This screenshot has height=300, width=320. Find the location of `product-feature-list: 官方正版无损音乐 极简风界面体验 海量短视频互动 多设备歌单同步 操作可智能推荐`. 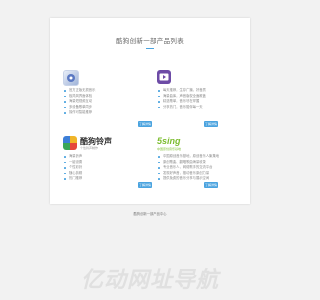

product-feature-list: 官方正版无损音乐 极简风界面体验 海量短视频互动 多设备歌单同步 操作可智能推荐 is located at coordinates (79, 102).